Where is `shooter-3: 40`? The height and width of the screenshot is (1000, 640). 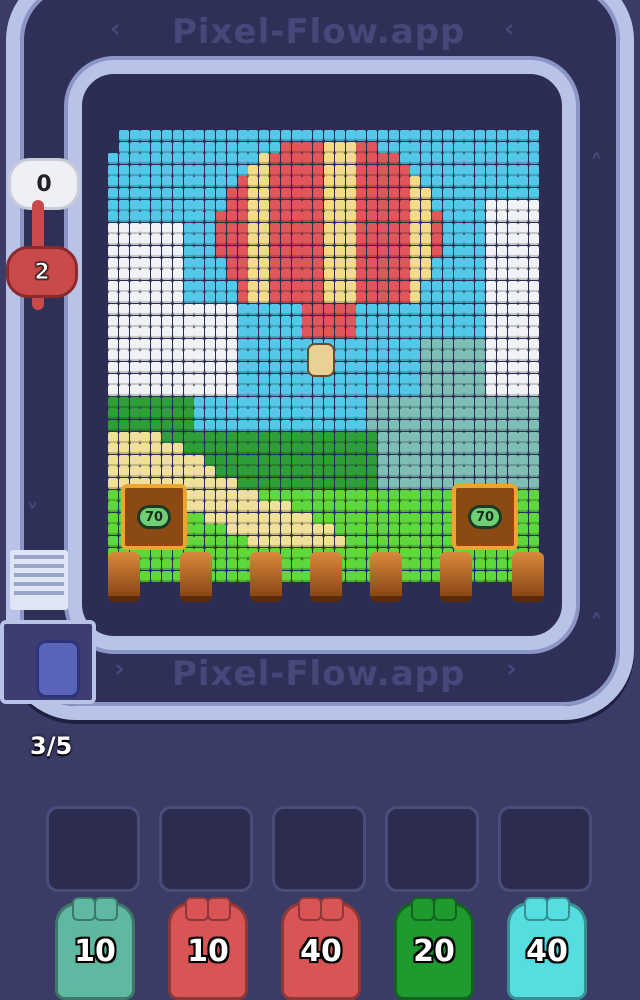
shooter-3: 40 is located at coordinates (321, 948).